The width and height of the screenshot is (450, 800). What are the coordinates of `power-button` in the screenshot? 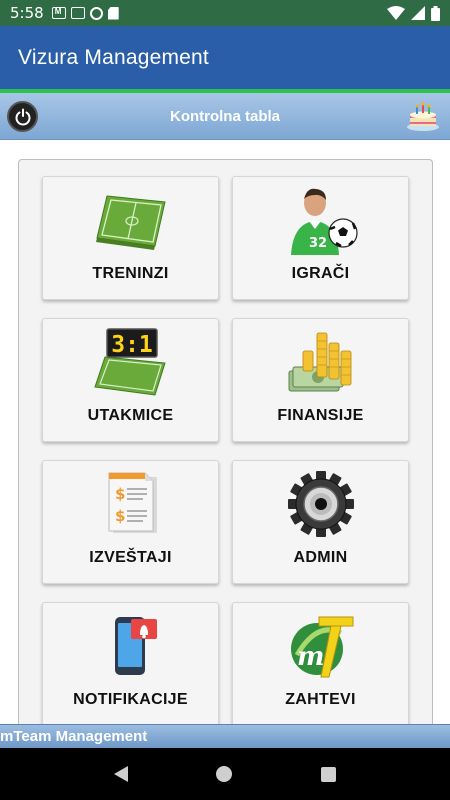 It's located at (22, 116).